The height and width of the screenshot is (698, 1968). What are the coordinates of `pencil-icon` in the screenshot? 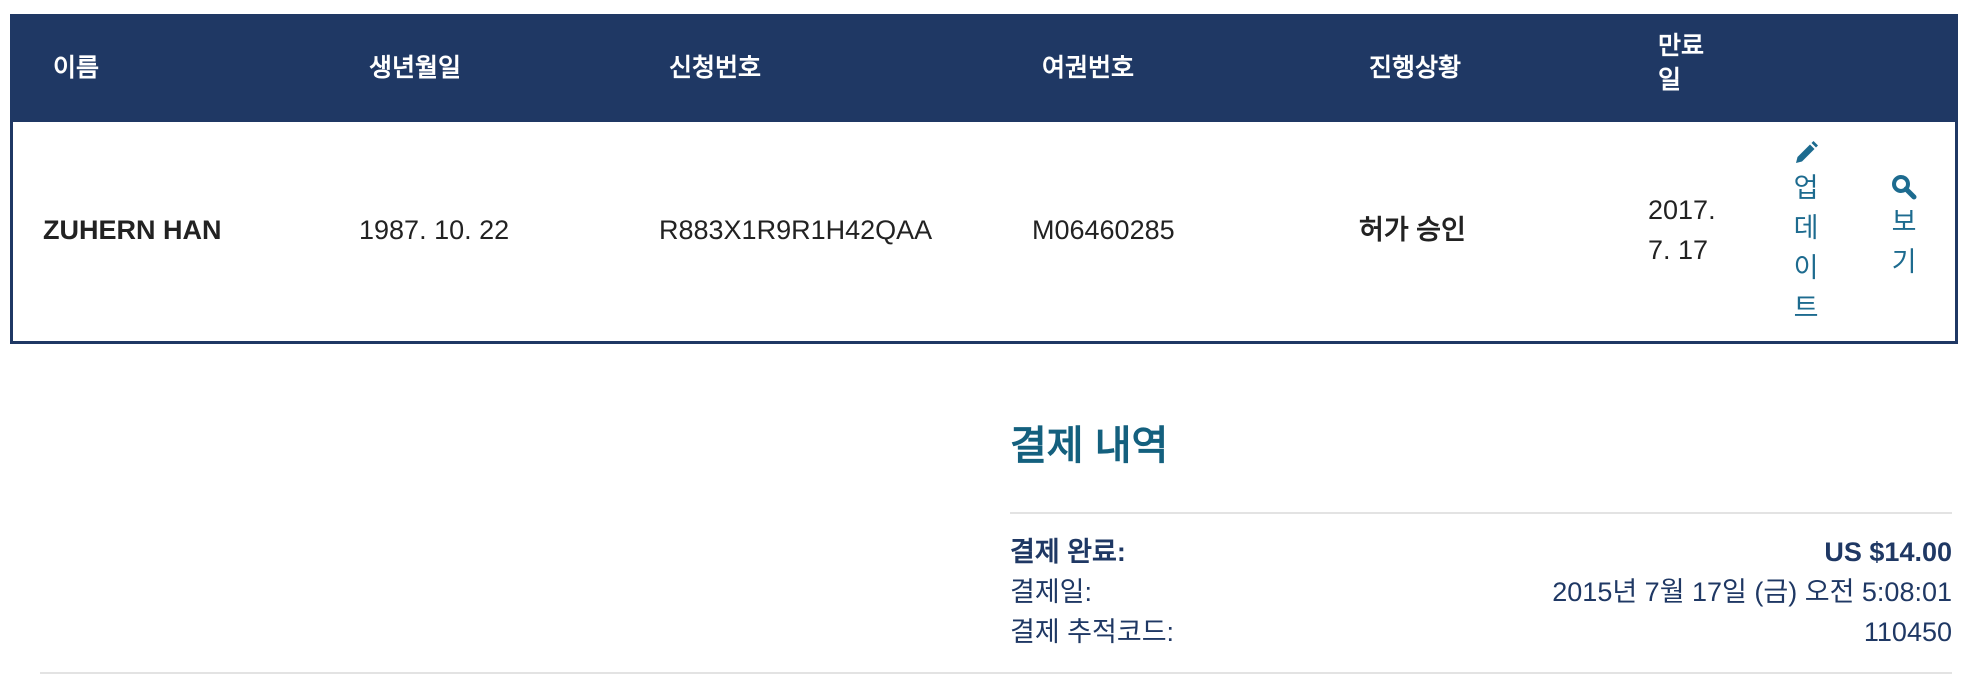 It's located at (1806, 153).